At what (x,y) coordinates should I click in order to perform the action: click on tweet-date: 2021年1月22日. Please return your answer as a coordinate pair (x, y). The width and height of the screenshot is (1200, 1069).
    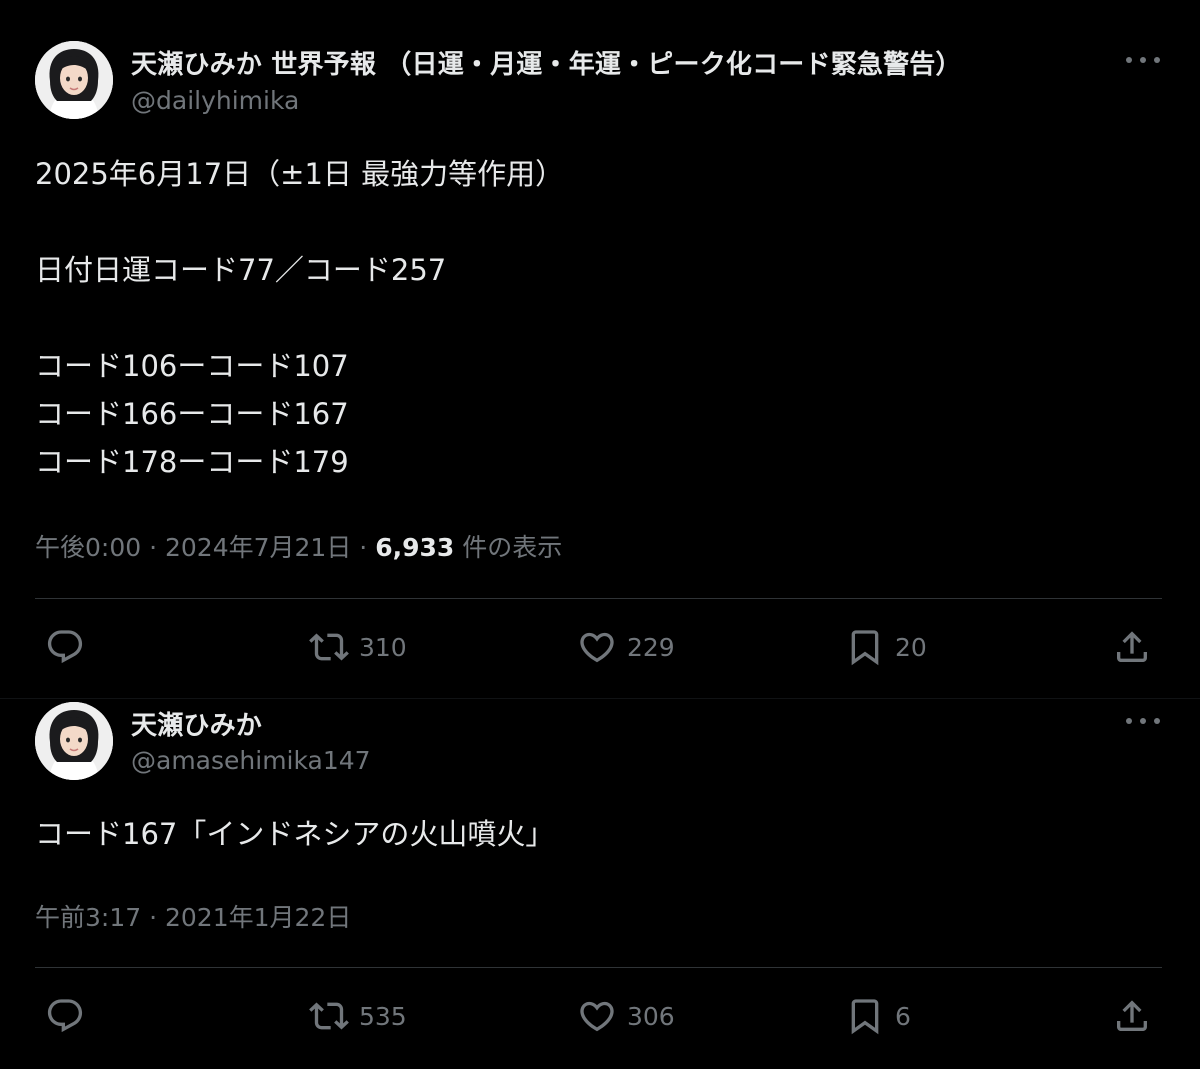
    Looking at the image, I should click on (258, 917).